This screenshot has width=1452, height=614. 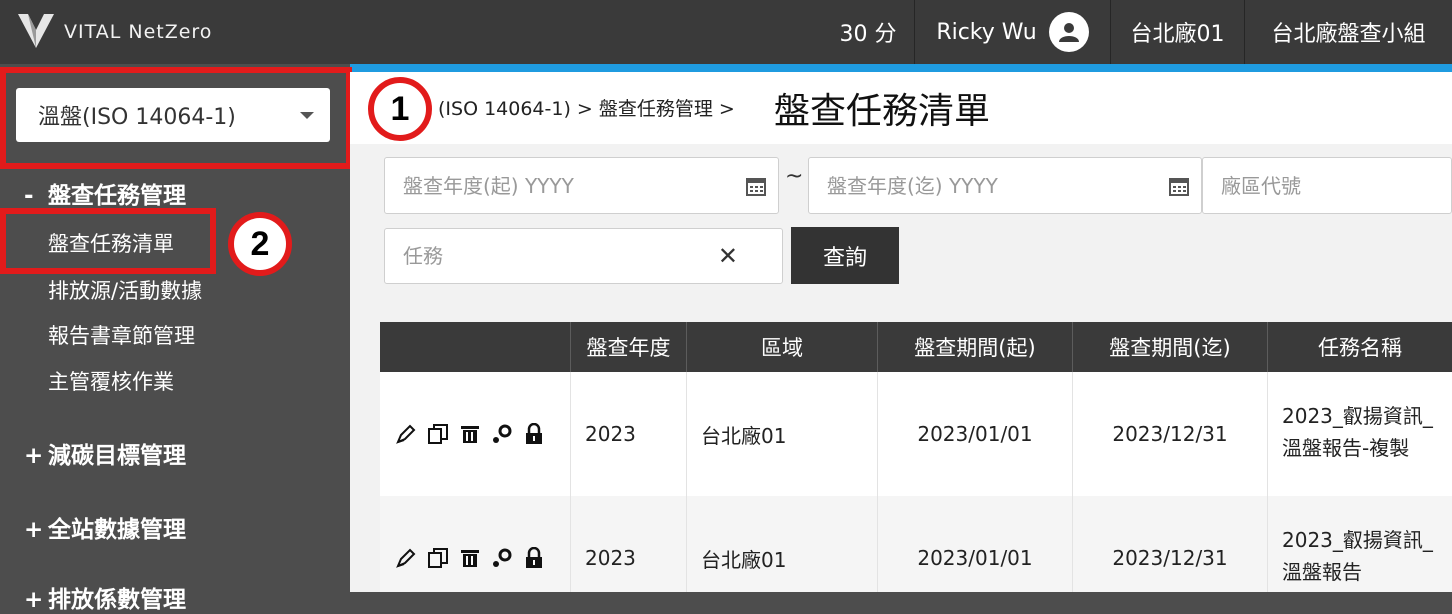 What do you see at coordinates (176, 118) in the screenshot?
I see `highlight-box-module-select` at bounding box center [176, 118].